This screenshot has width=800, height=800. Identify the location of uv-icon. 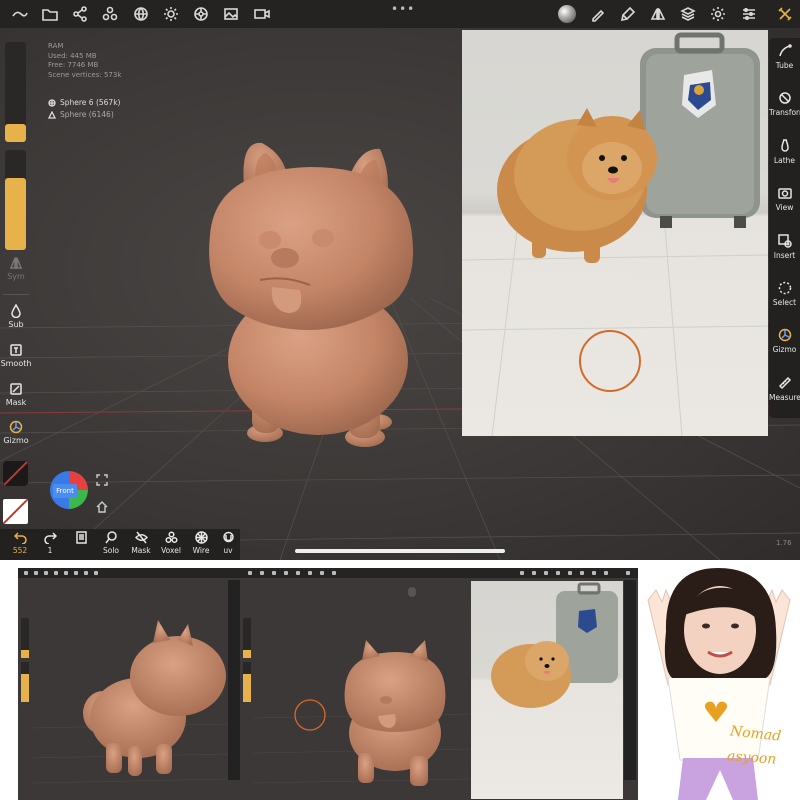
(228, 537).